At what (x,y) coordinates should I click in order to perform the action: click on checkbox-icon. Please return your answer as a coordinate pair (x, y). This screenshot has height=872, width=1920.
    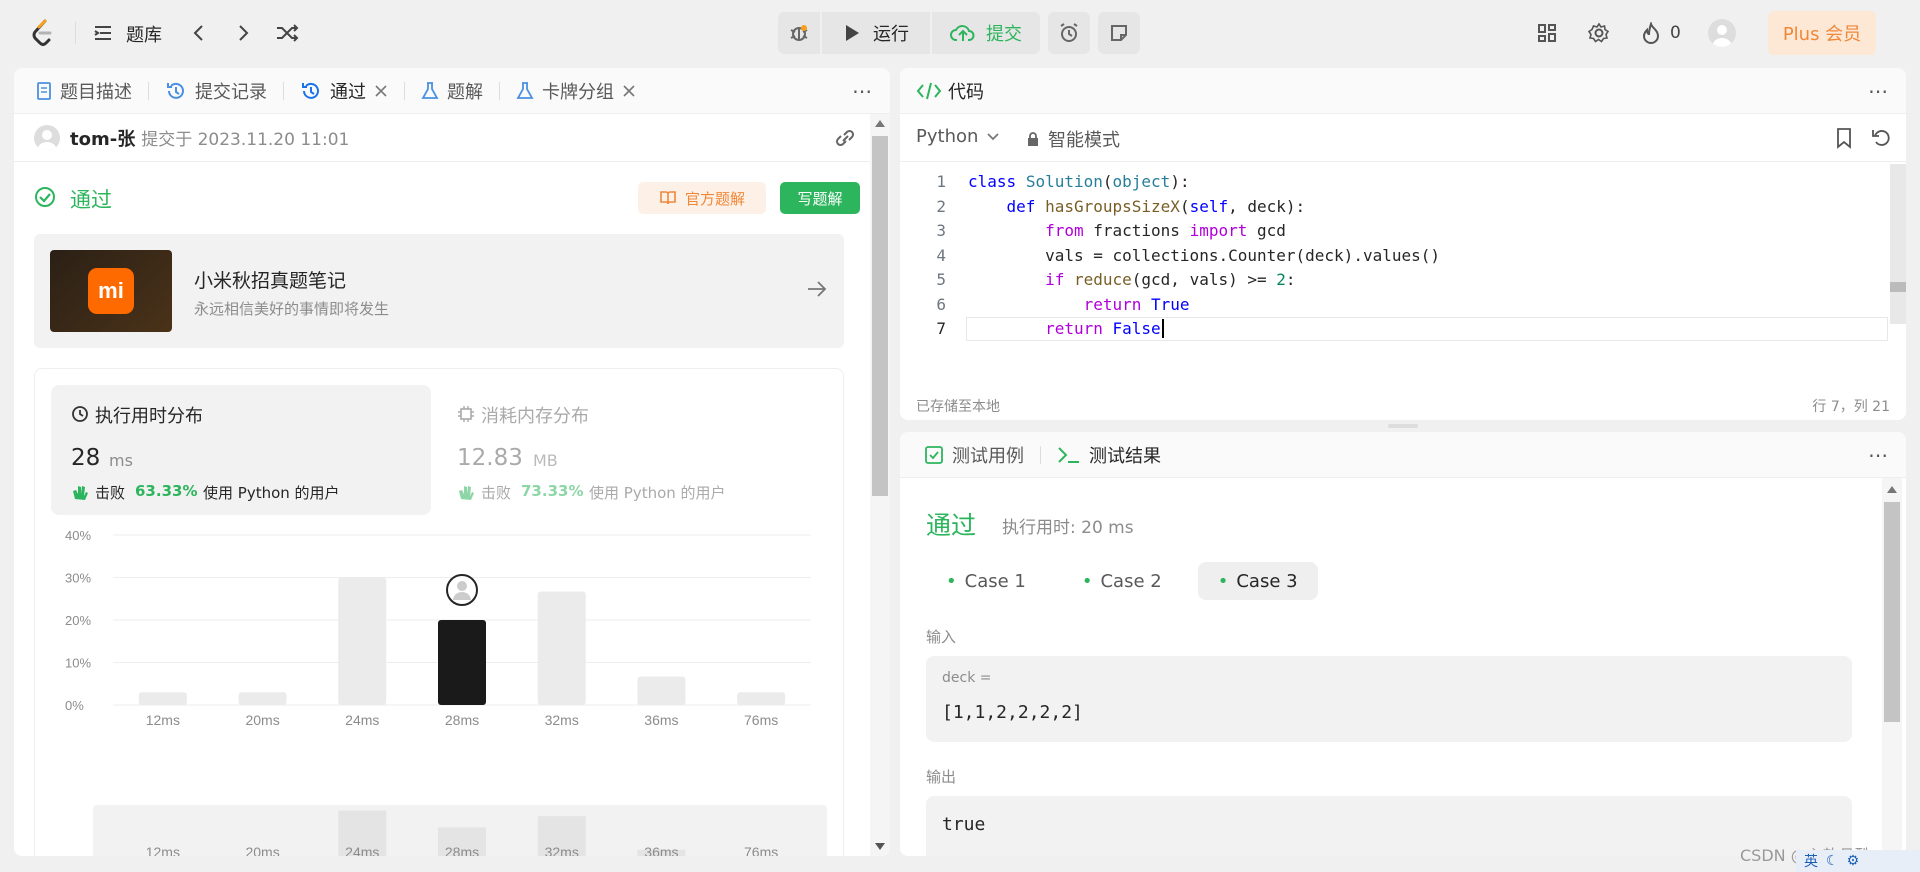
    Looking at the image, I should click on (934, 455).